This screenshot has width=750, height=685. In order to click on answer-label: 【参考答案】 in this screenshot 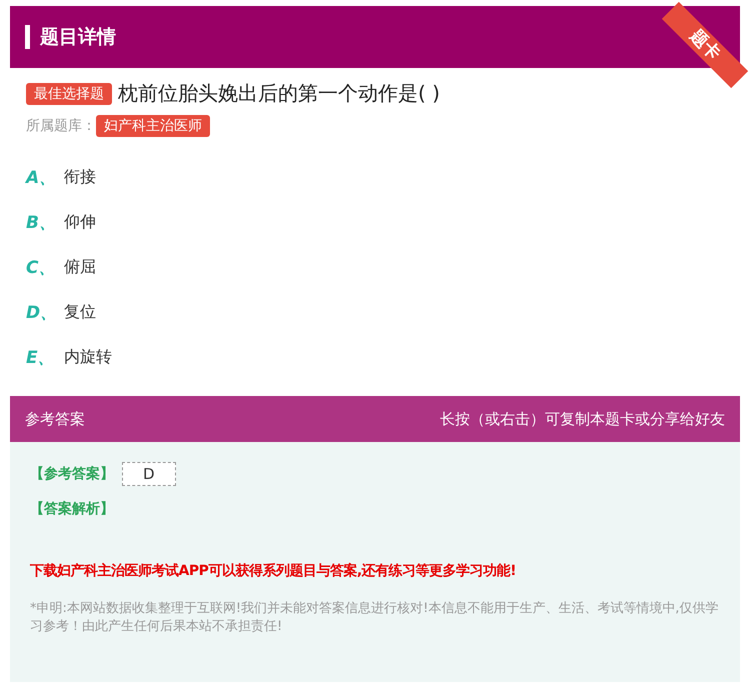, I will do `click(72, 474)`.